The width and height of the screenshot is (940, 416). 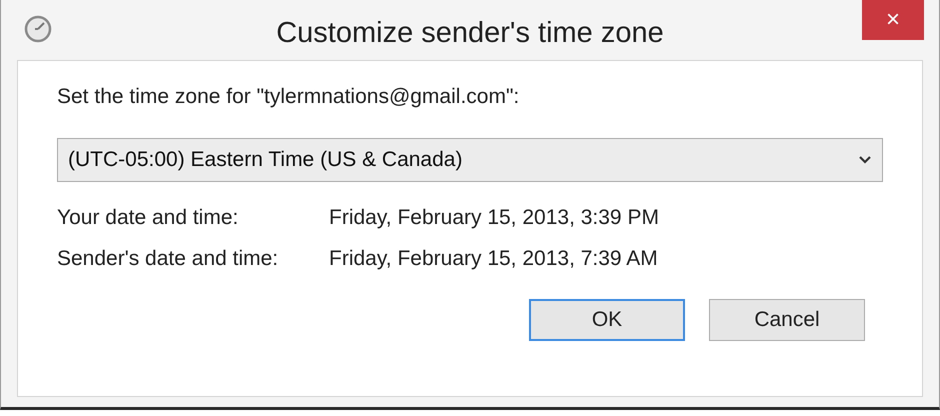 What do you see at coordinates (470, 160) in the screenshot?
I see `time-zone-select: (UTC-05:00) Eastern Time (US & Canada)` at bounding box center [470, 160].